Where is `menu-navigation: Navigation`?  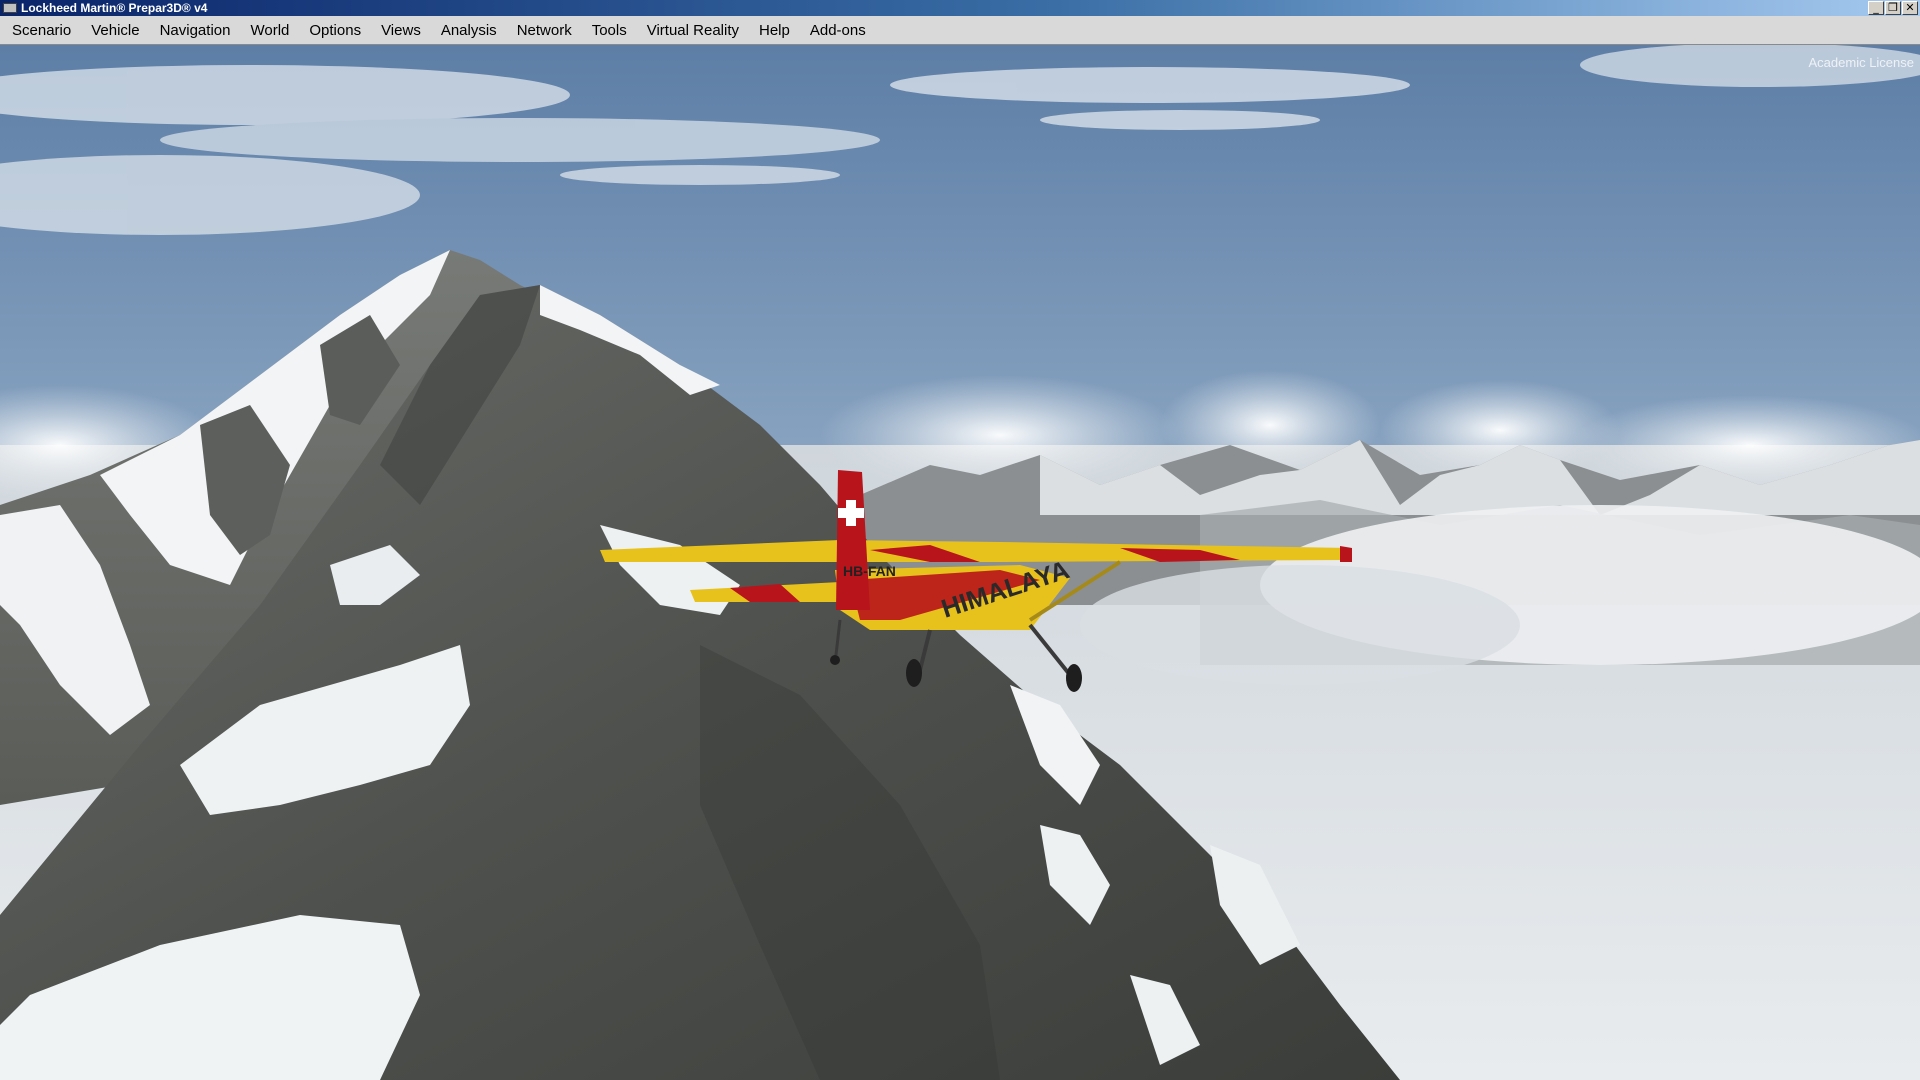 menu-navigation: Navigation is located at coordinates (195, 30).